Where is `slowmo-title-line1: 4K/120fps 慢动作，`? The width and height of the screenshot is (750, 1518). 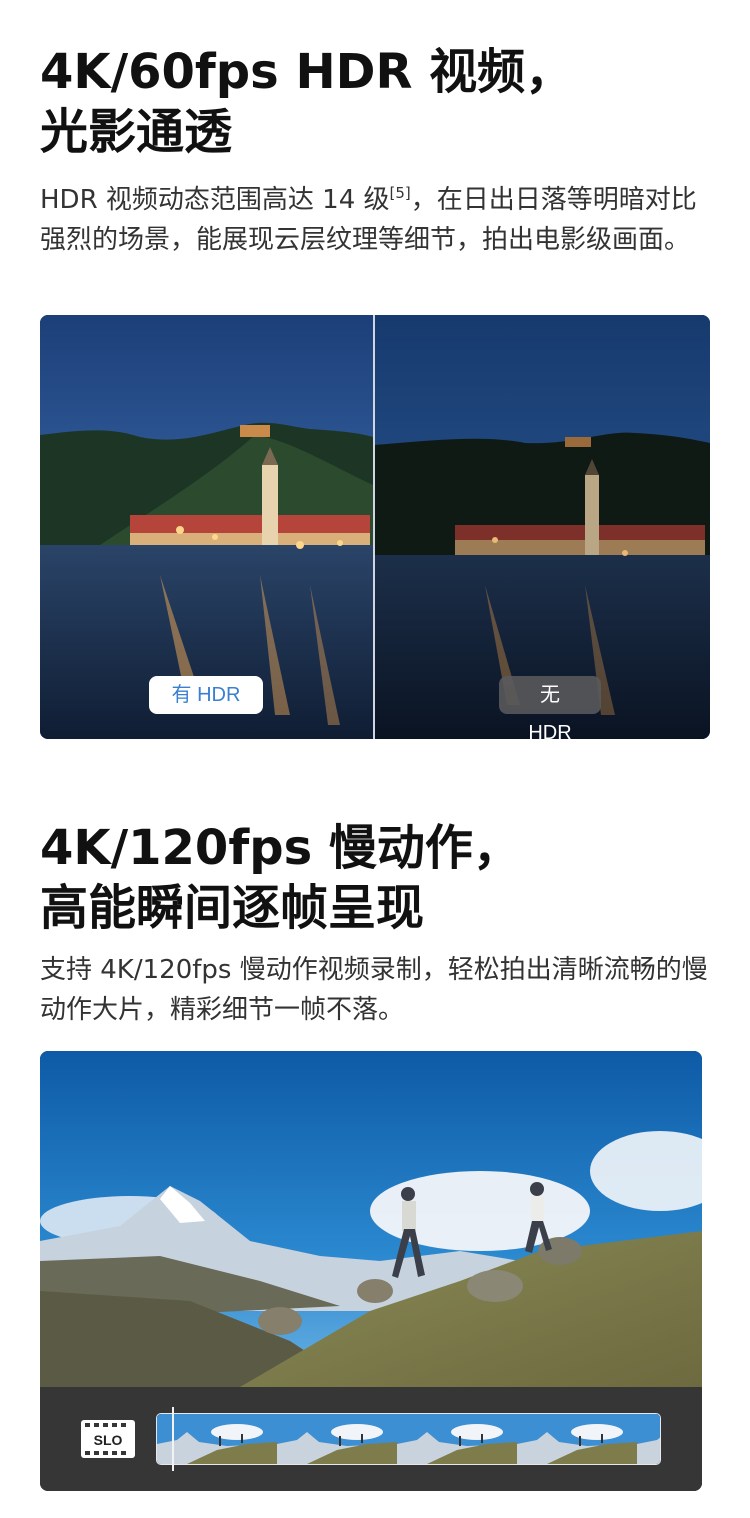
slowmo-title-line1: 4K/120fps 慢动作， is located at coordinates (280, 848).